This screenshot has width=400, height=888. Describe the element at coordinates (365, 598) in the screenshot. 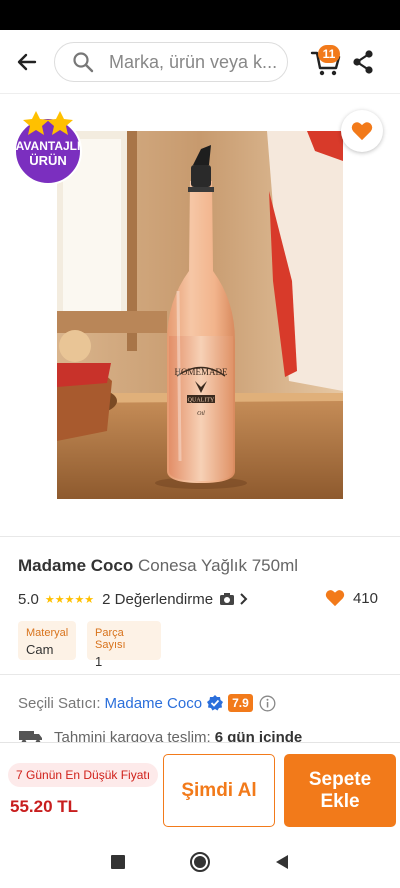

I see `favorite-count-value: 410` at that location.